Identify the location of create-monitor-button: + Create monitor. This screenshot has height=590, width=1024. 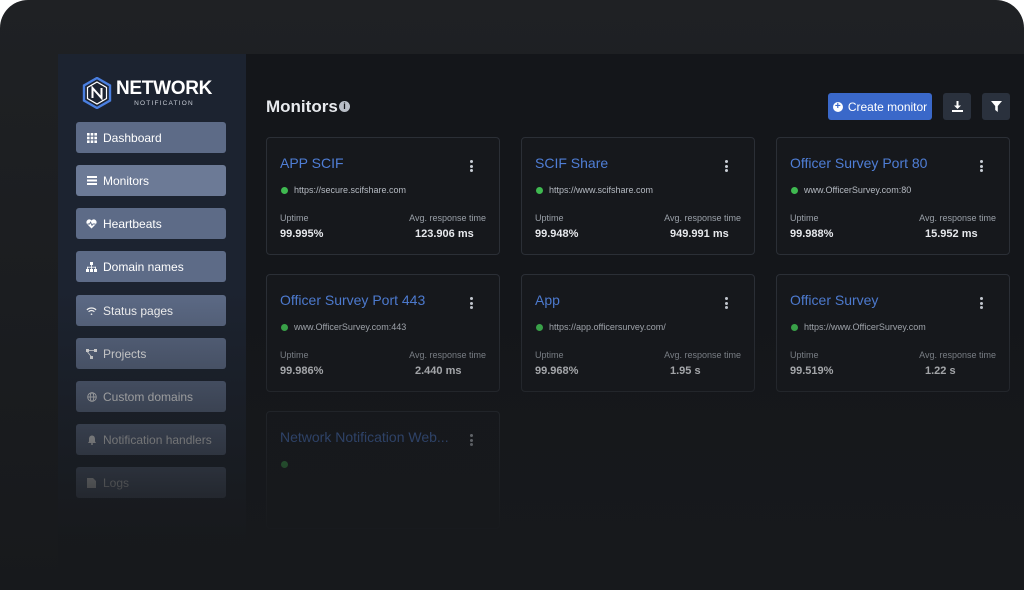
(880, 106).